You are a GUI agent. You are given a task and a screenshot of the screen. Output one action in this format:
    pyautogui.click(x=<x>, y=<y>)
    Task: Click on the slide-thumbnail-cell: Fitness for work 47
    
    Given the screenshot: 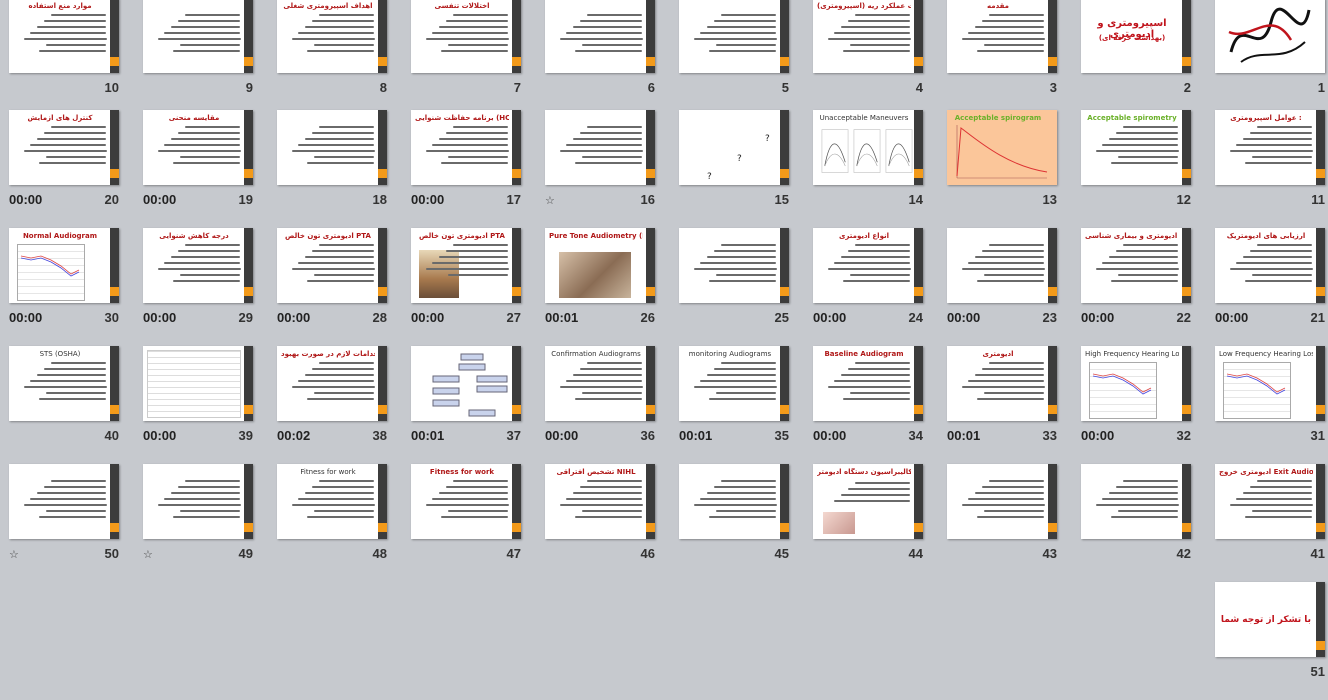 What is the action you would take?
    pyautogui.click(x=471, y=523)
    